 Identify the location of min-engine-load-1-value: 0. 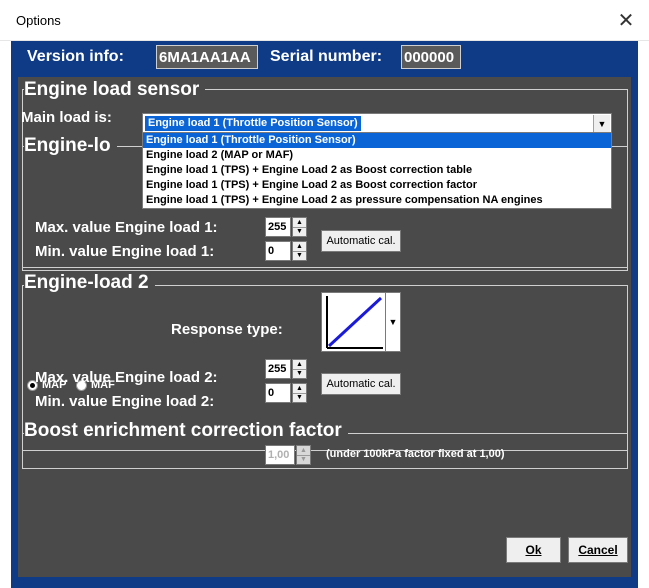
(278, 251).